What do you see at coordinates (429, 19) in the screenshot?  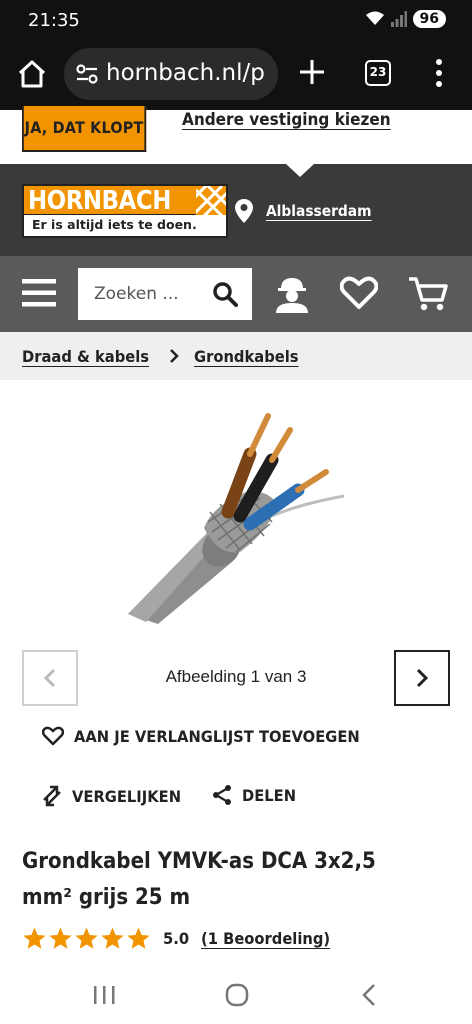 I see `battery-badge: 96` at bounding box center [429, 19].